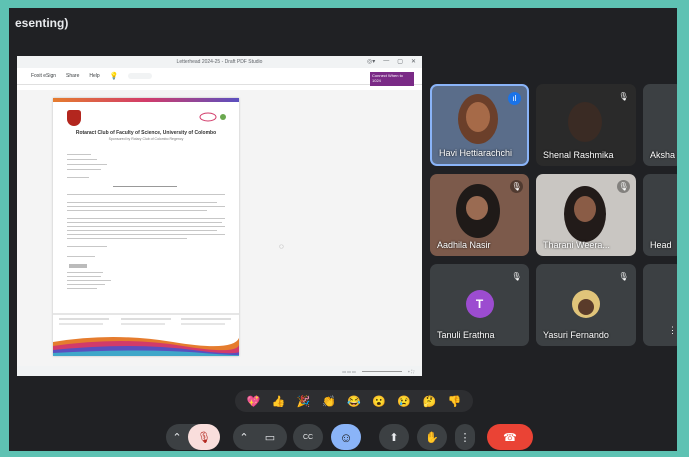 Image resolution: width=689 pixels, height=457 pixels. What do you see at coordinates (73, 76) in the screenshot?
I see `menu-item: Share` at bounding box center [73, 76].